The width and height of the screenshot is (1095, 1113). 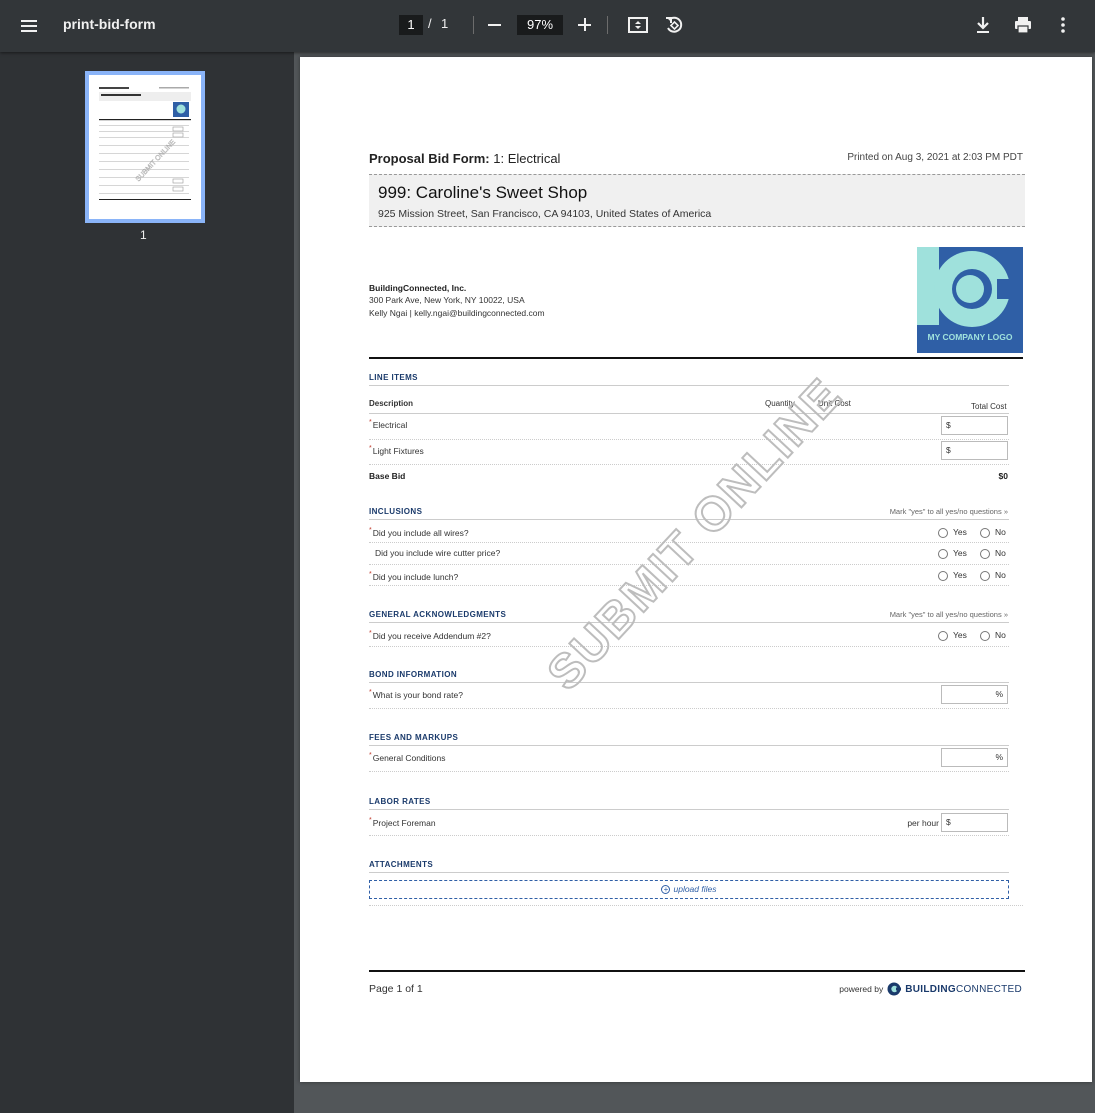 I want to click on logo-text: MY COMPANY LOGO, so click(x=970, y=337).